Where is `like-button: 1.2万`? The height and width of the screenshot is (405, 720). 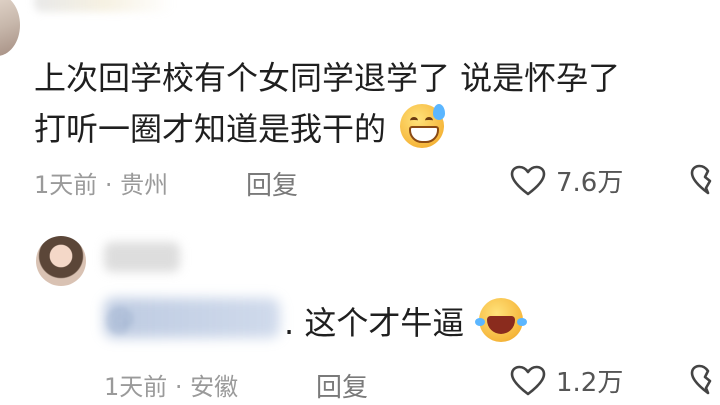 like-button: 1.2万 is located at coordinates (566, 380).